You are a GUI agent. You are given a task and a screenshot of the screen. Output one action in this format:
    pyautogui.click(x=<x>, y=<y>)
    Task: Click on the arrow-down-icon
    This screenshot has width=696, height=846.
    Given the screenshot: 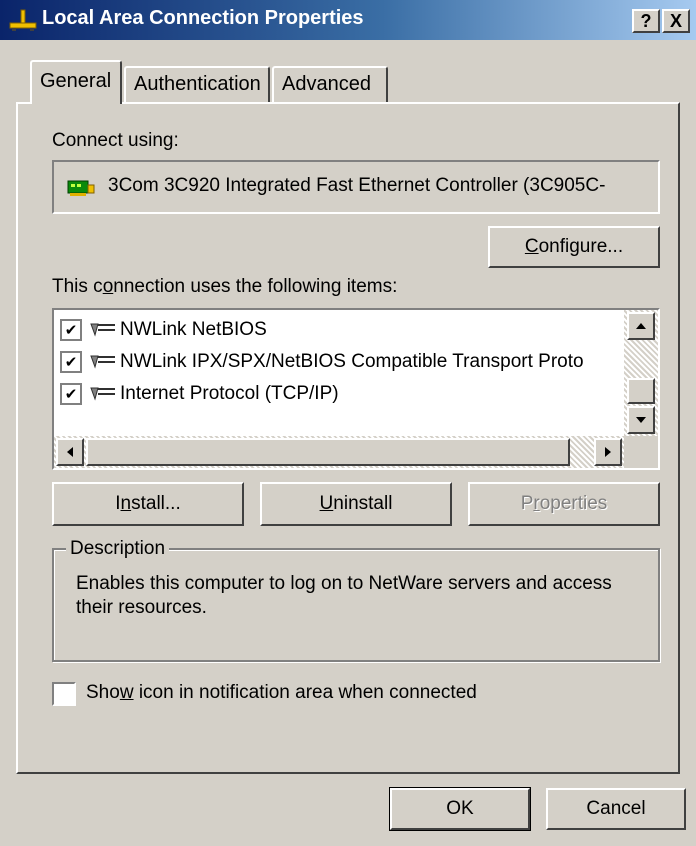 What is the action you would take?
    pyautogui.click(x=641, y=420)
    